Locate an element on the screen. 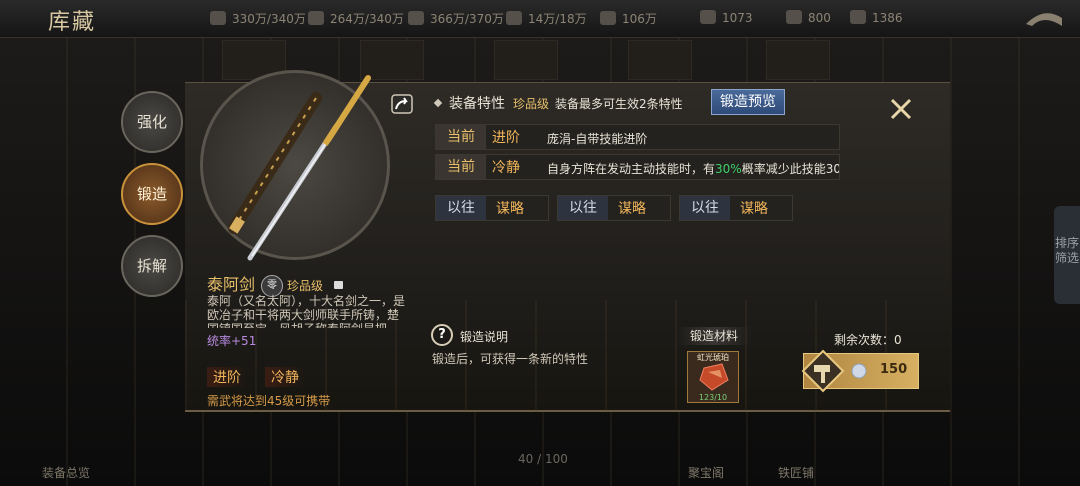 This screenshot has width=1080, height=486. equipment-stat: 统率+51 is located at coordinates (232, 341).